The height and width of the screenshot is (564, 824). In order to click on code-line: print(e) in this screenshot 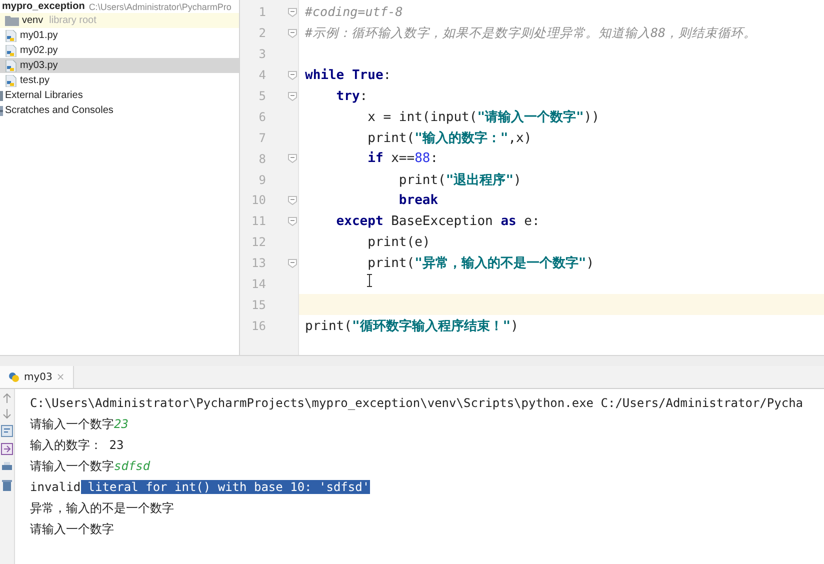, I will do `click(398, 242)`.